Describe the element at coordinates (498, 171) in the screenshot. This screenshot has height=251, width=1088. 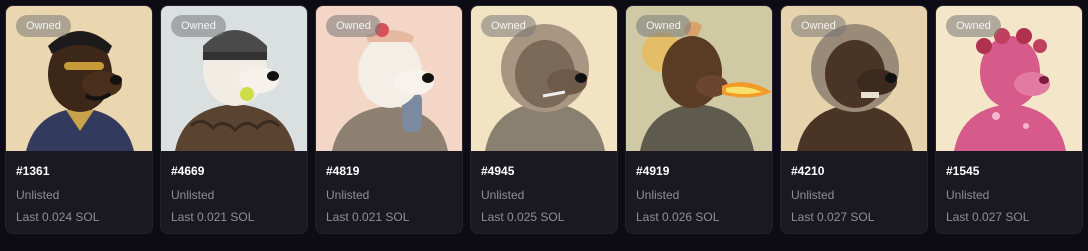
I see `nft-name: #4945` at that location.